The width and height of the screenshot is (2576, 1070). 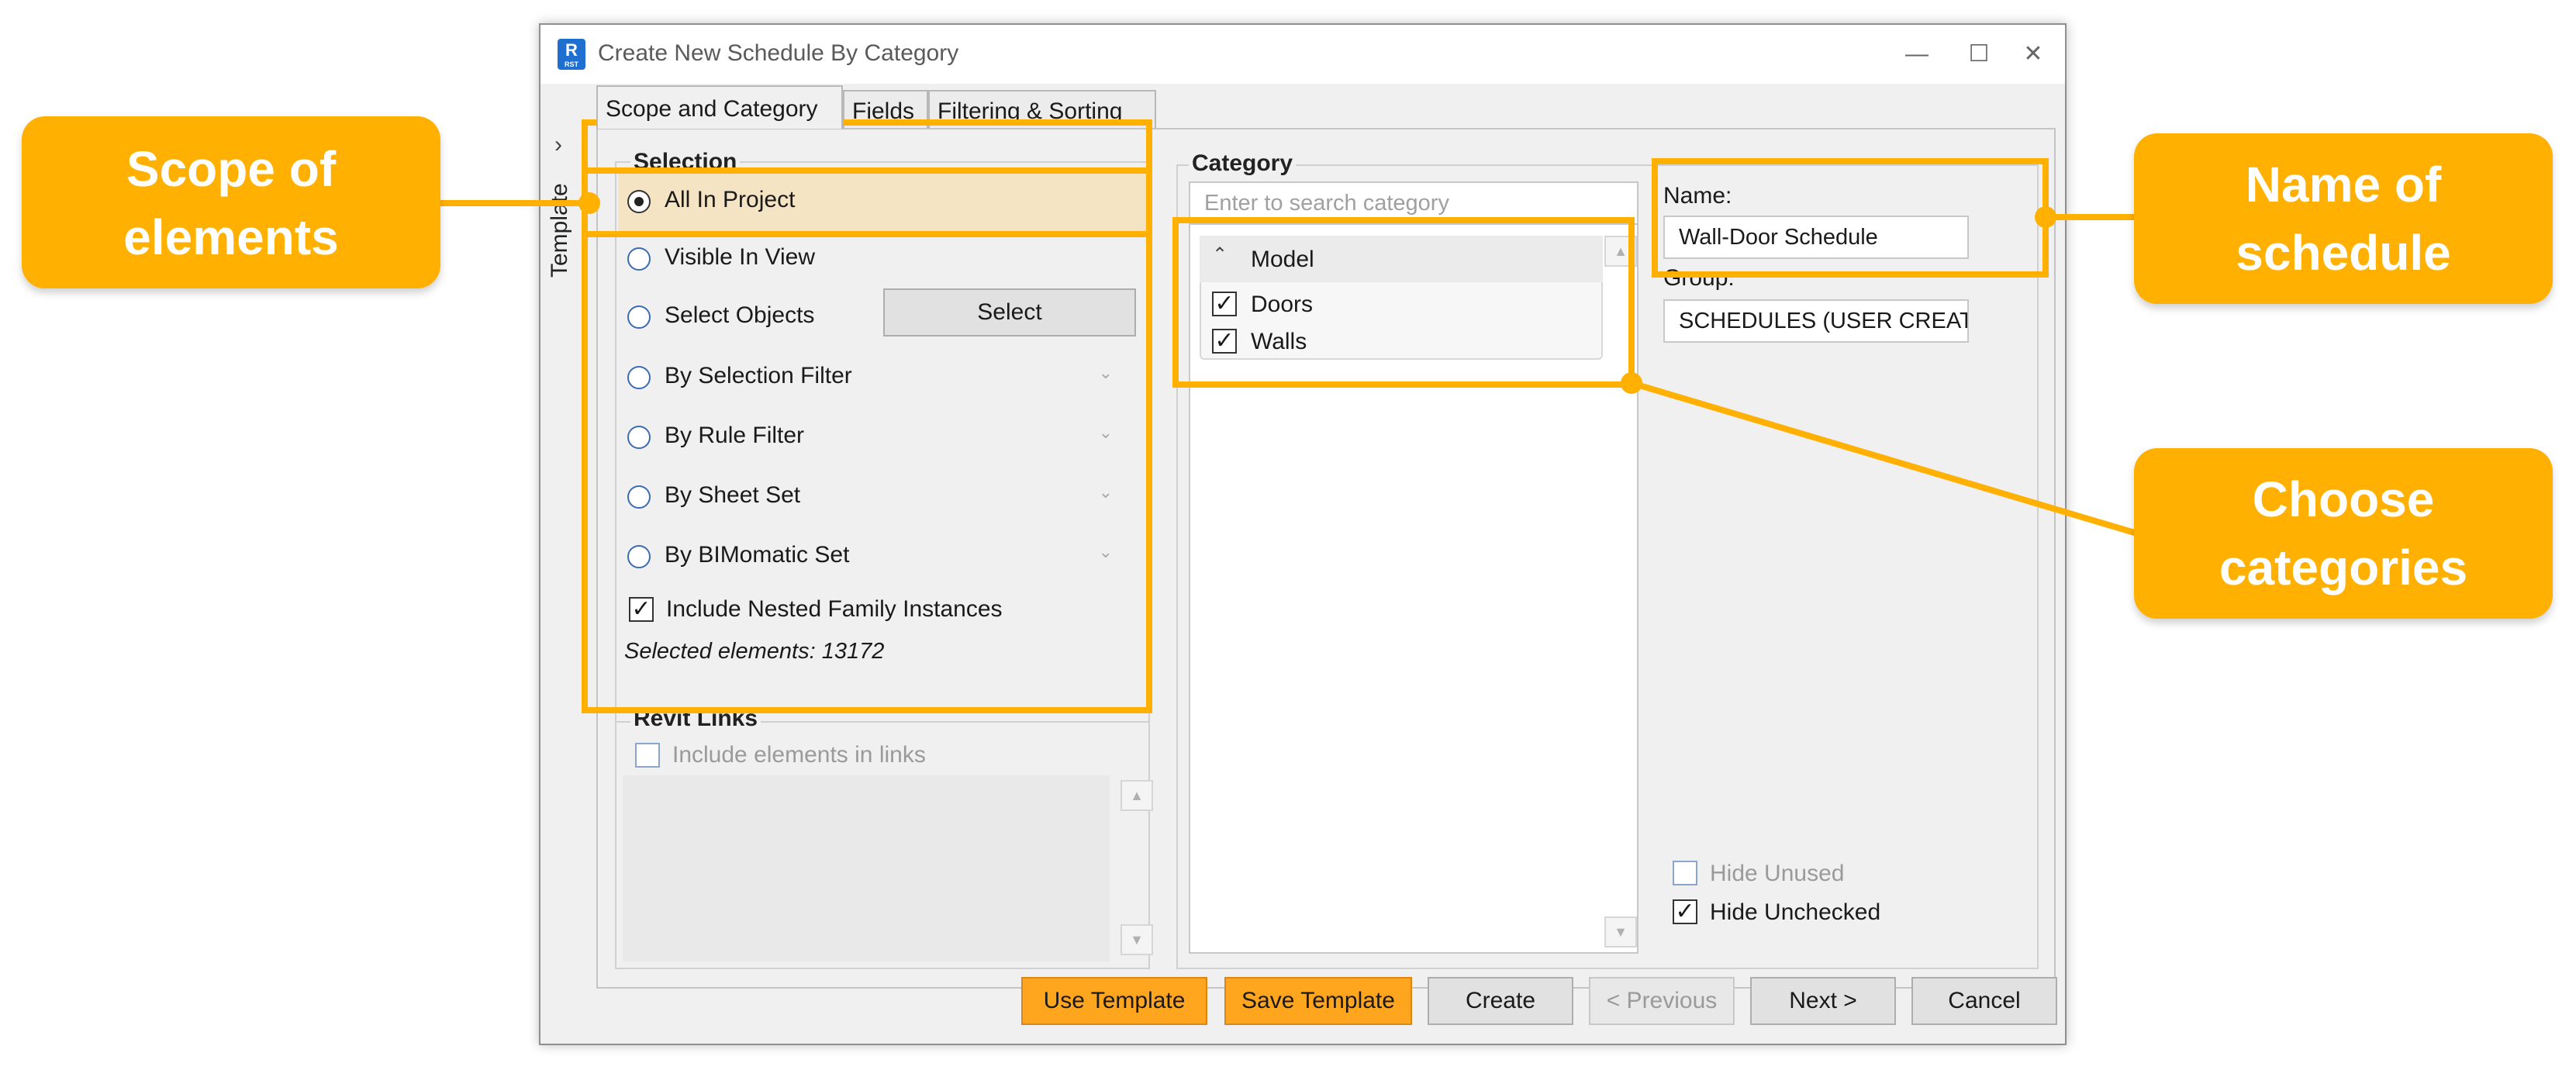 I want to click on categories-callout: Choose categories, so click(x=2343, y=533).